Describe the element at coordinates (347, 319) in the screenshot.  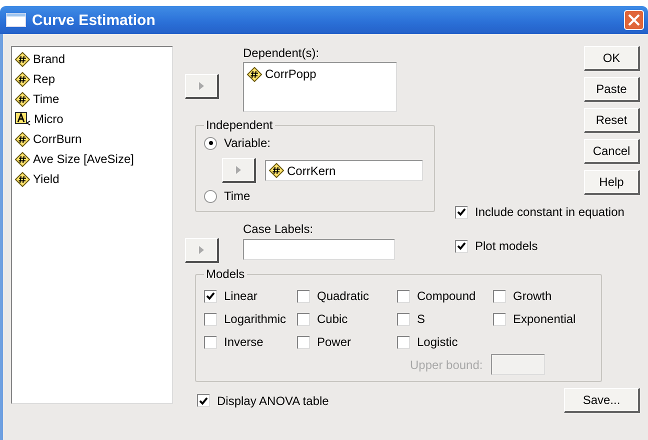
I see `checkbox-option: Cubic` at that location.